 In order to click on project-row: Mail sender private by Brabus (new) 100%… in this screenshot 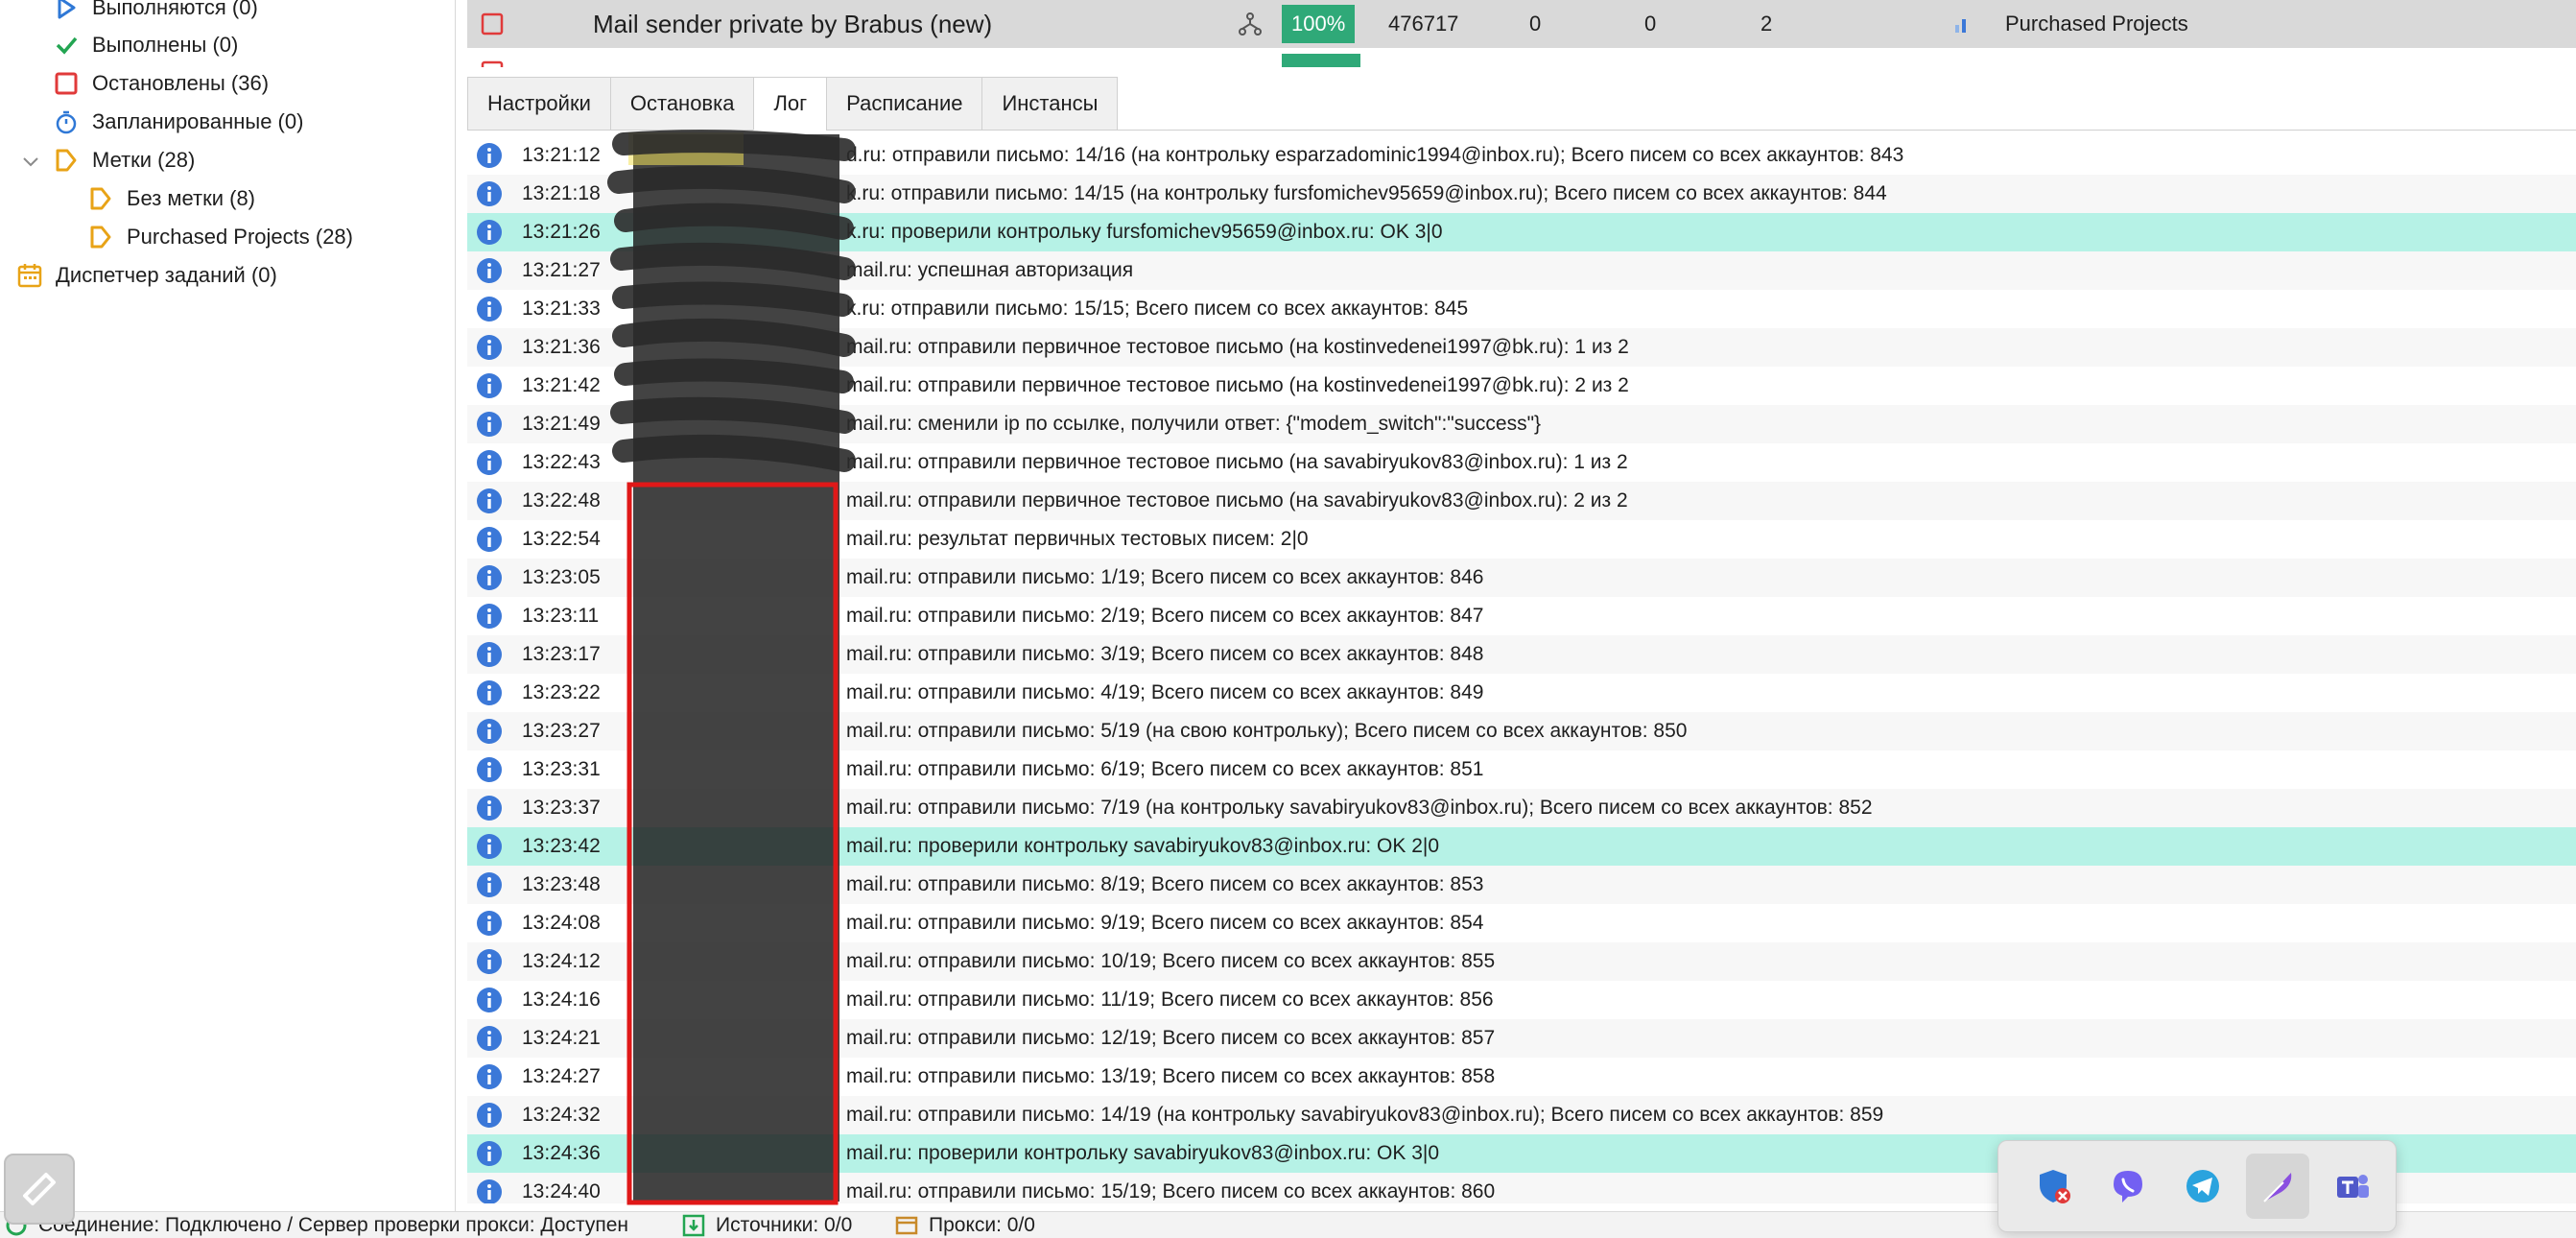, I will do `click(1521, 24)`.